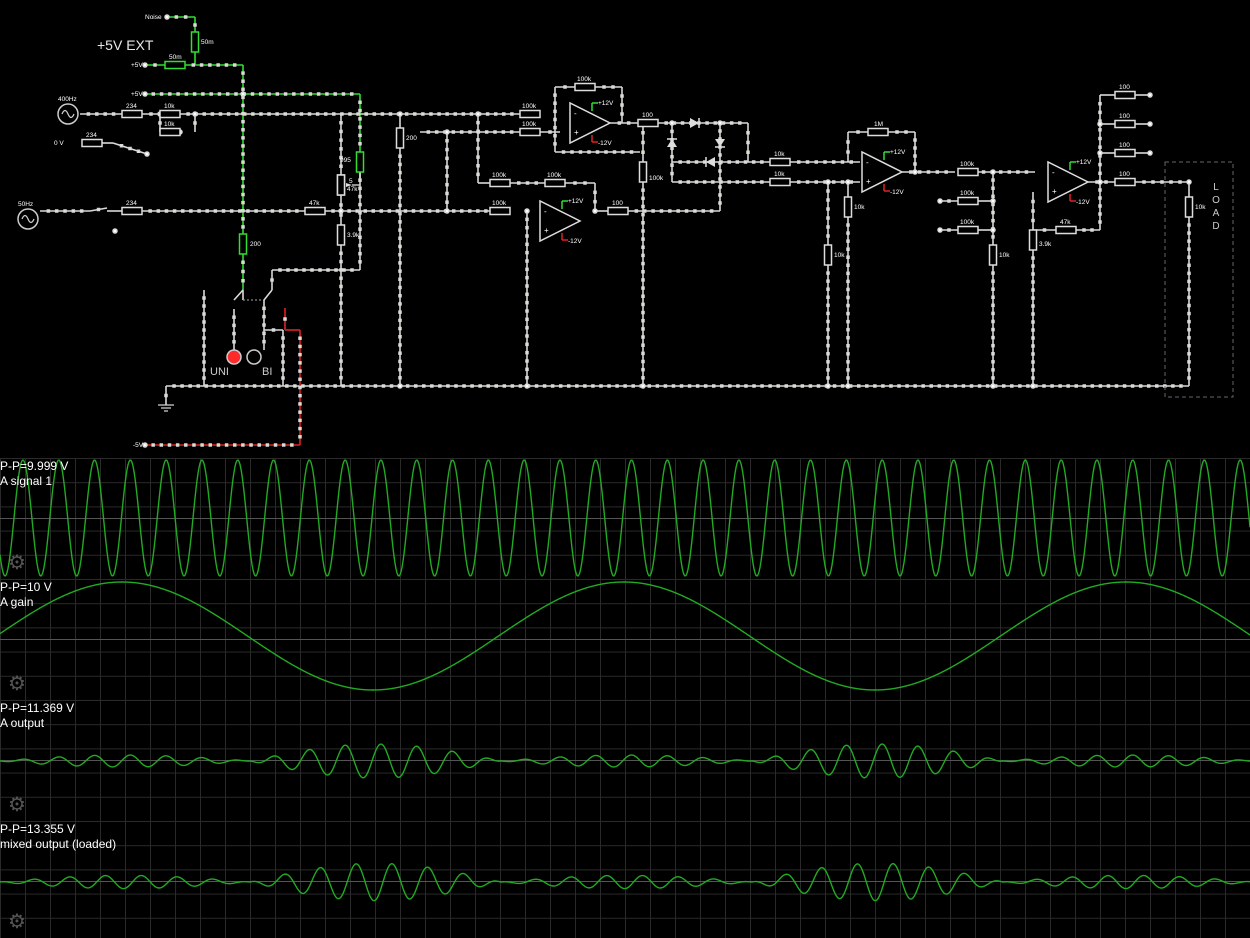 The width and height of the screenshot is (1250, 938). I want to click on resistor-r100k_v, so click(643, 172).